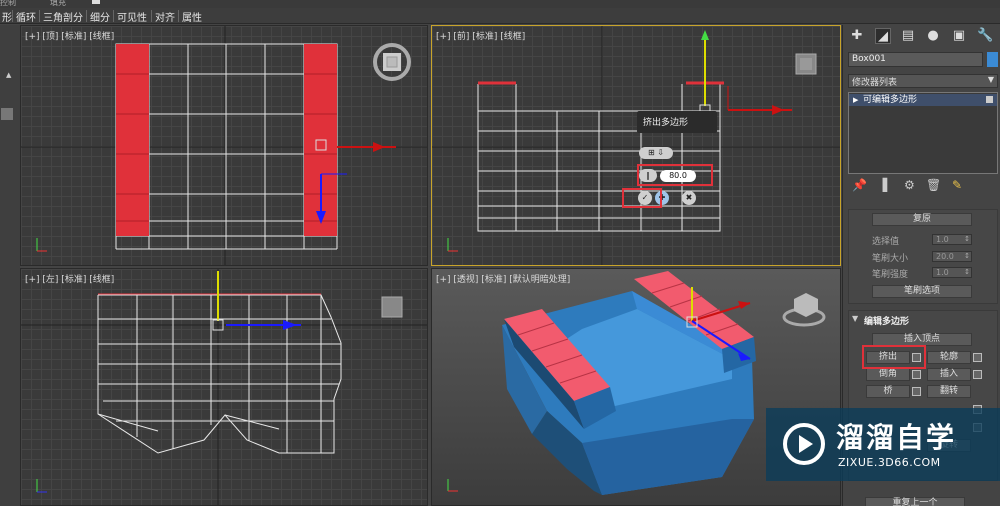  I want to click on display-icon: ▣, so click(959, 36).